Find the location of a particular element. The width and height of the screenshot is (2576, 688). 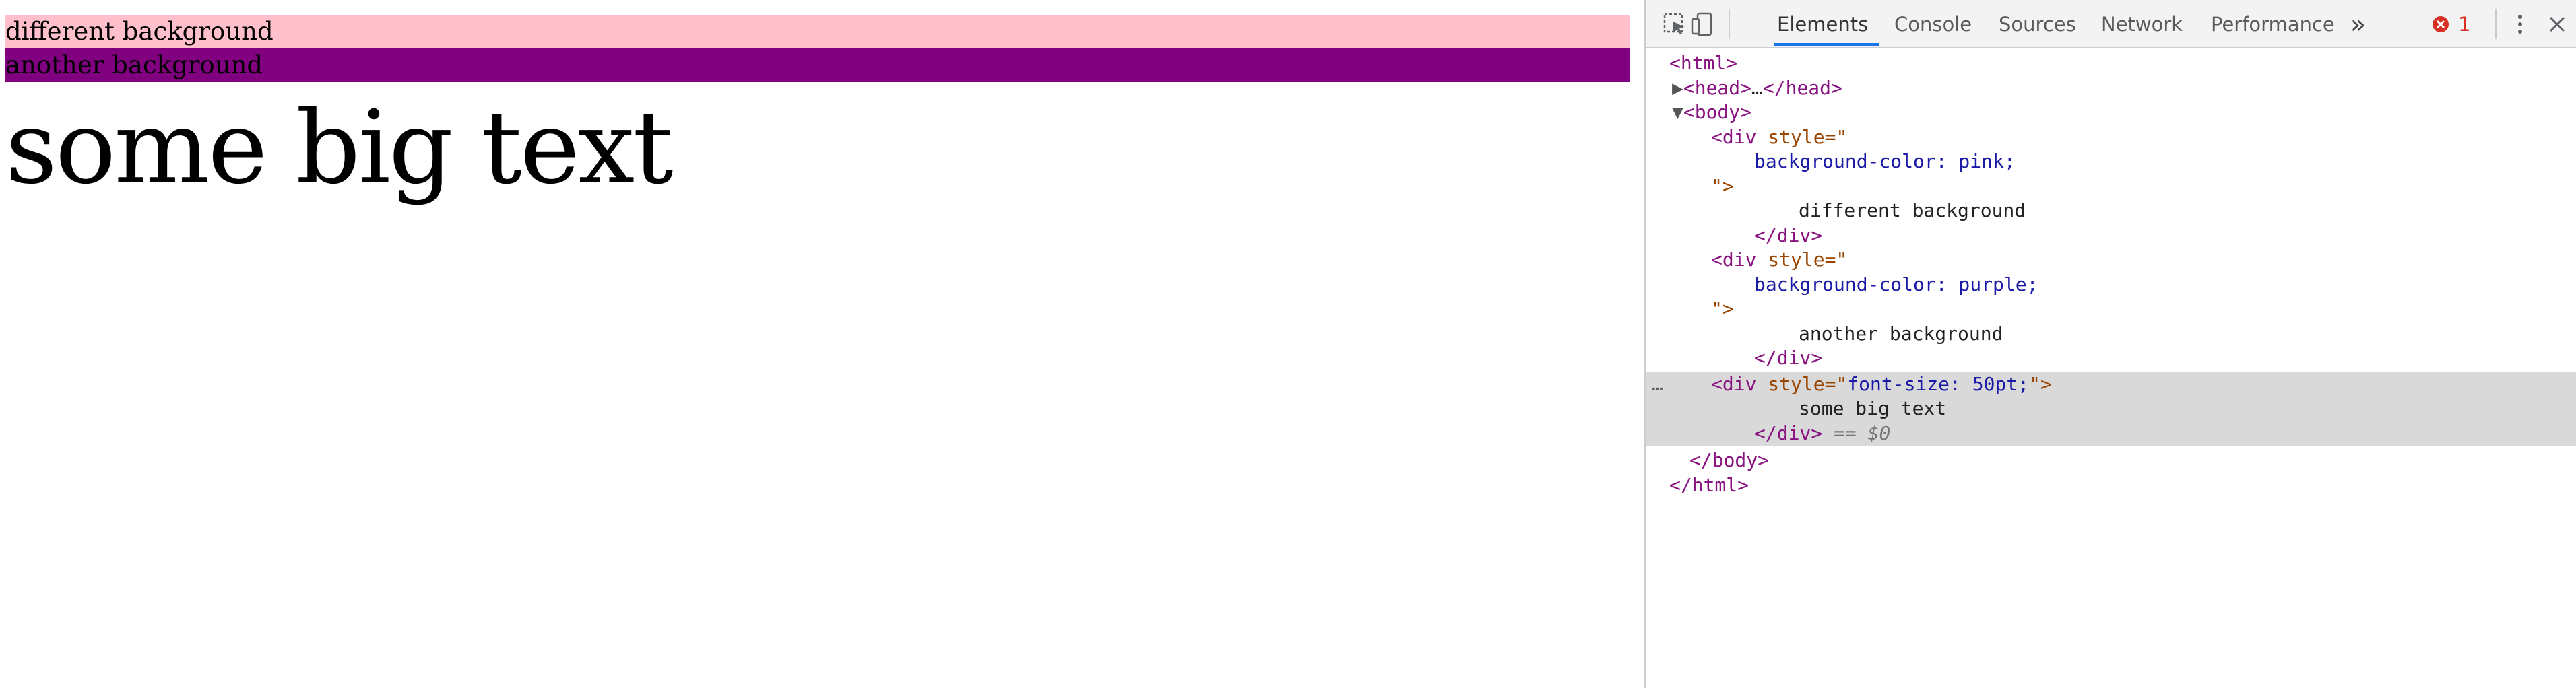

body-open-tag: <body> is located at coordinates (1718, 112).